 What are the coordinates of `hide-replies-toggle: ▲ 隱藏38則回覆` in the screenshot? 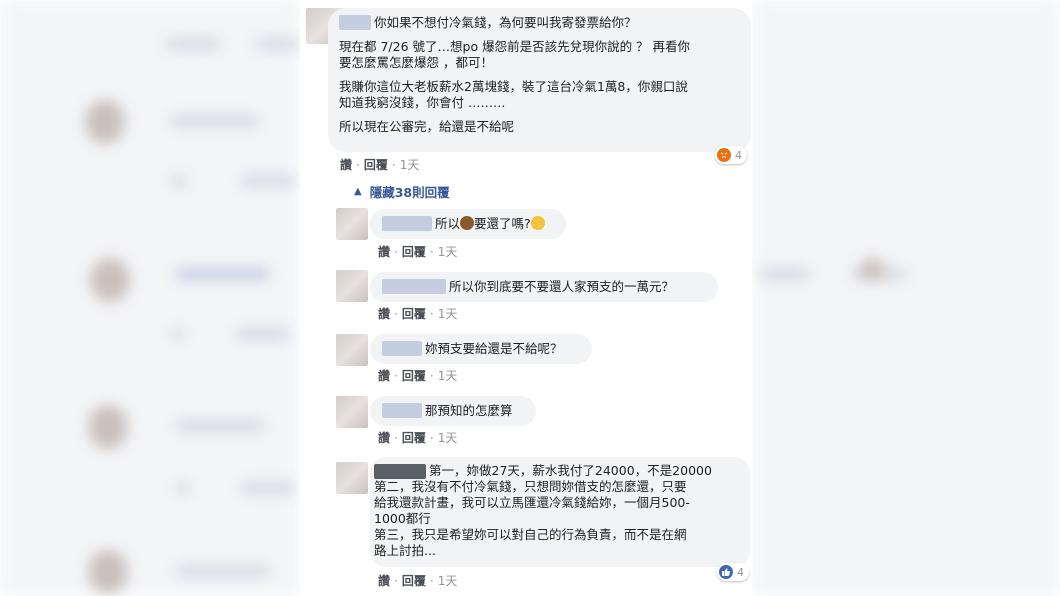 It's located at (402, 191).